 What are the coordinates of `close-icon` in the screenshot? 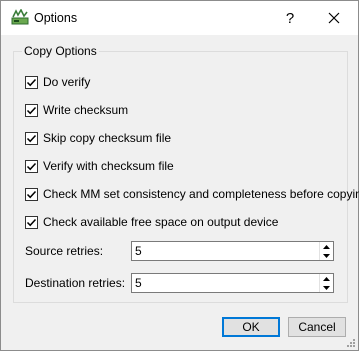 It's located at (334, 18).